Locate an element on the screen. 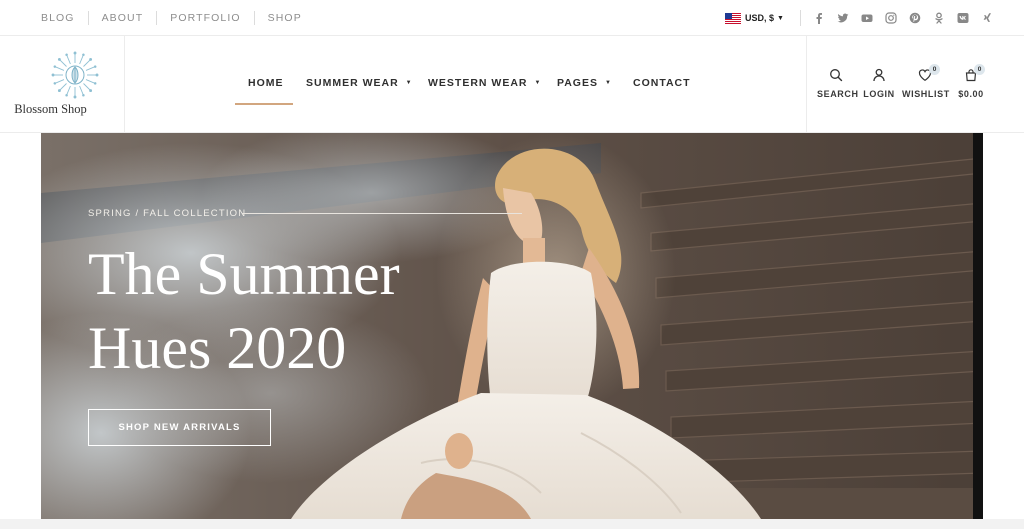 The height and width of the screenshot is (529, 1024). header-actions: SEARCH LOGIN 0 WISHLIST 0 $0.00 is located at coordinates (915, 84).